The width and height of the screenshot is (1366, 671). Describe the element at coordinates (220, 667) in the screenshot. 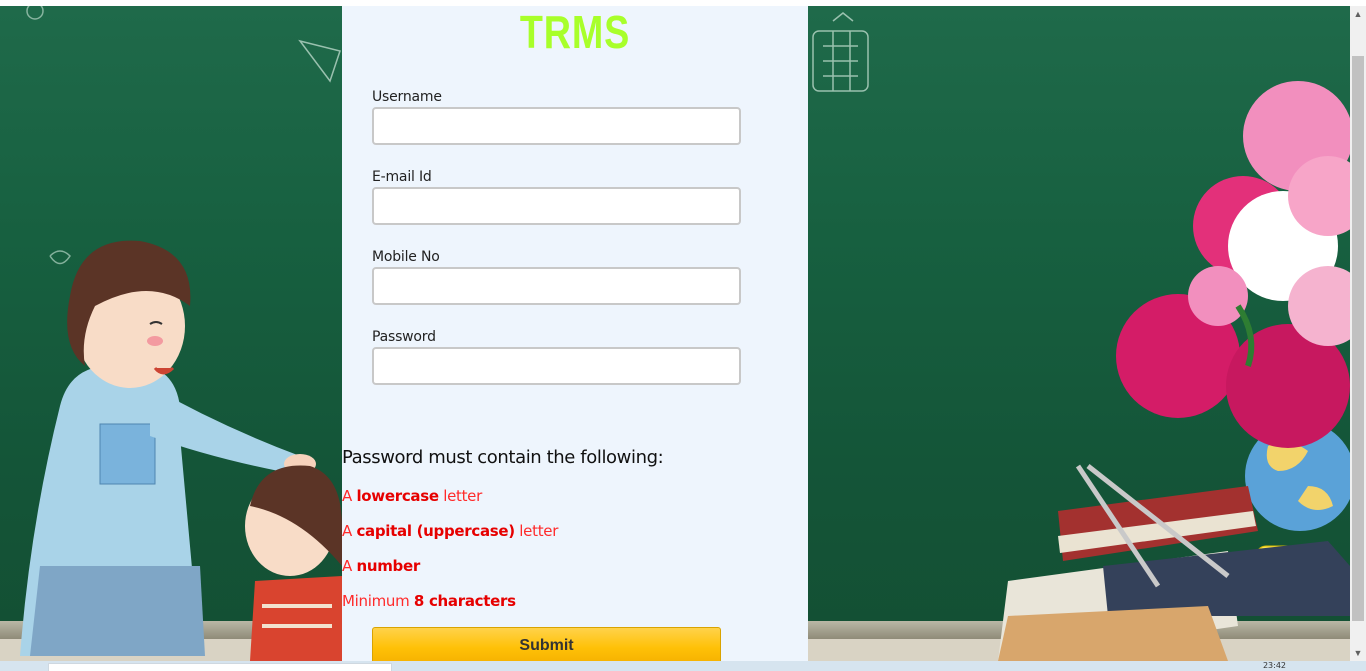

I see `taskbar-item` at that location.